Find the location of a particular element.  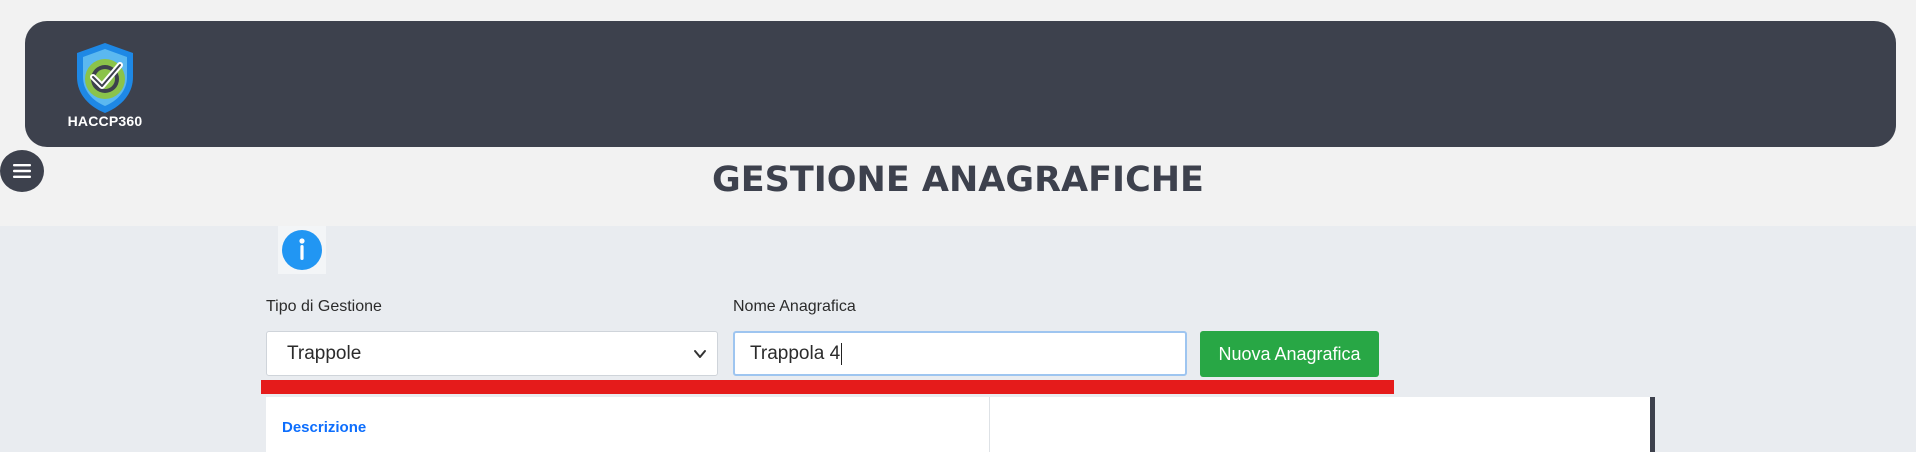

tipo-gestione-select: Trappole is located at coordinates (492, 353).